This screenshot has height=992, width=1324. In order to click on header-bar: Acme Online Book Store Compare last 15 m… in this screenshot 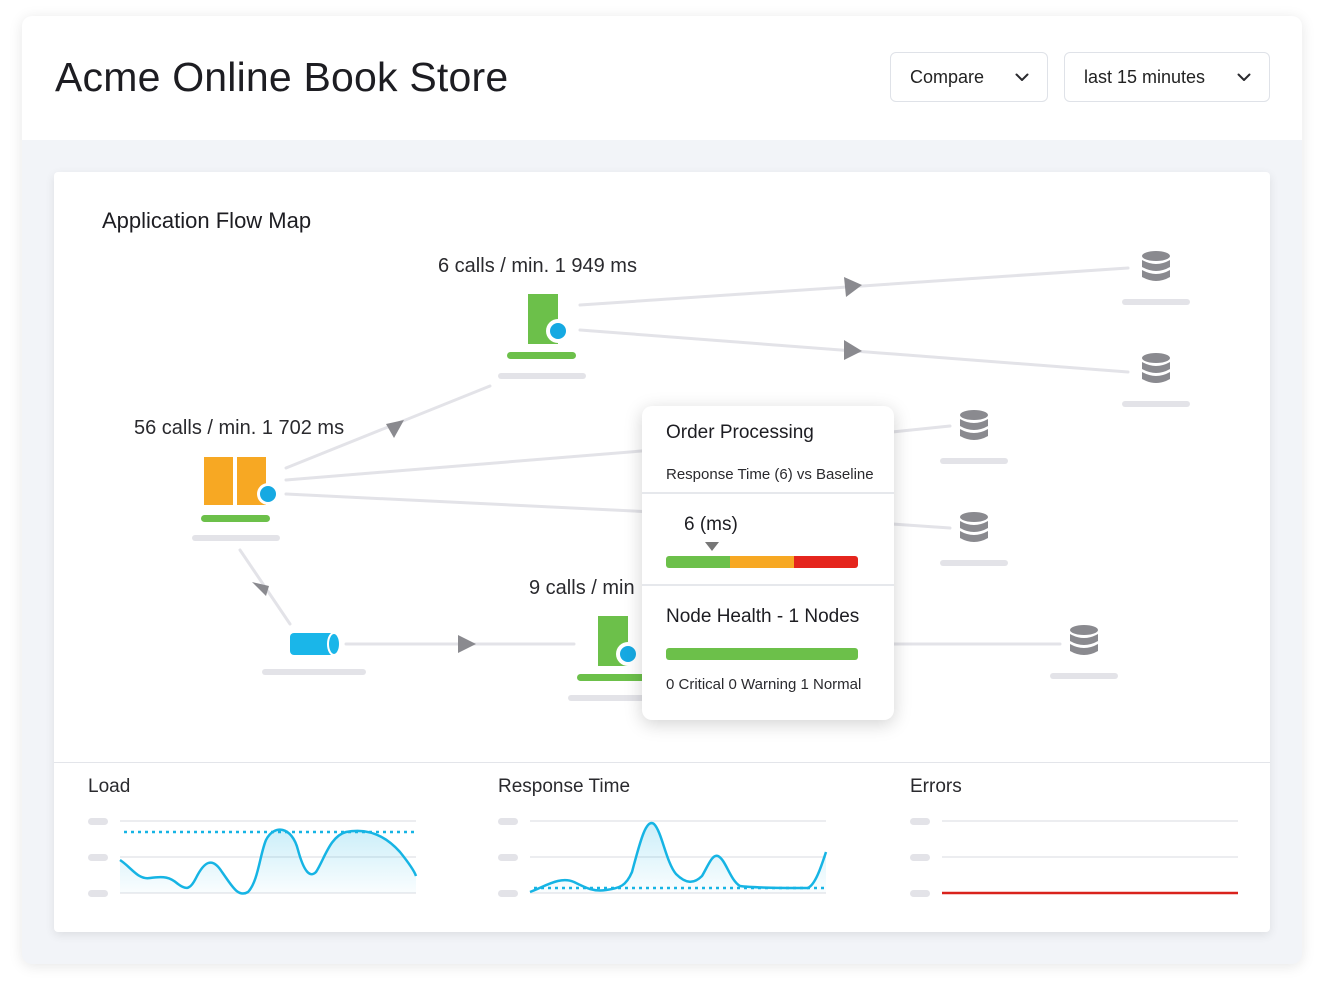, I will do `click(662, 78)`.